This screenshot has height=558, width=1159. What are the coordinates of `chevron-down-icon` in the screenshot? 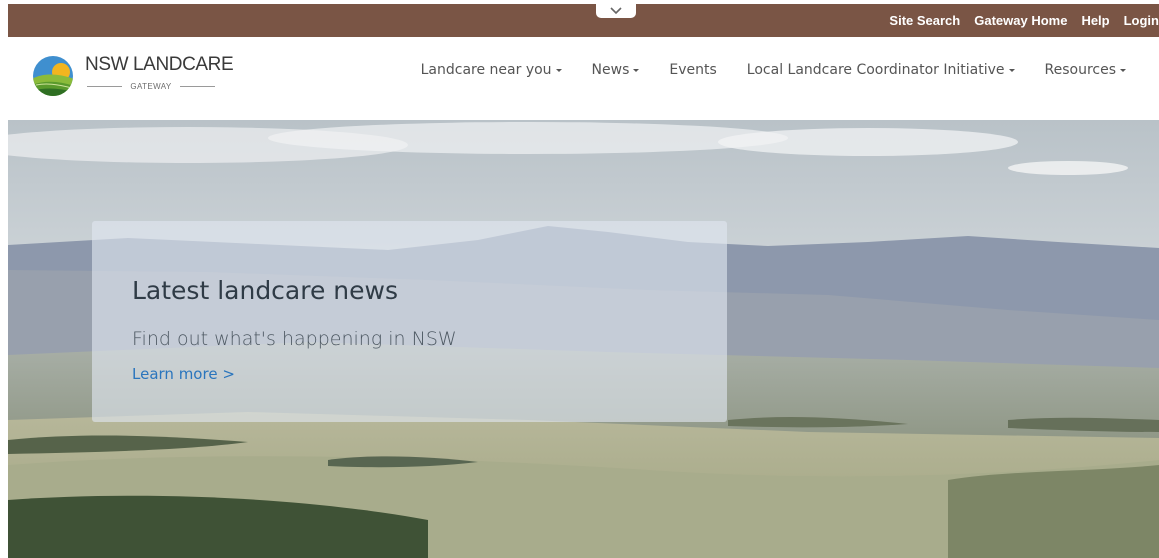 It's located at (616, 11).